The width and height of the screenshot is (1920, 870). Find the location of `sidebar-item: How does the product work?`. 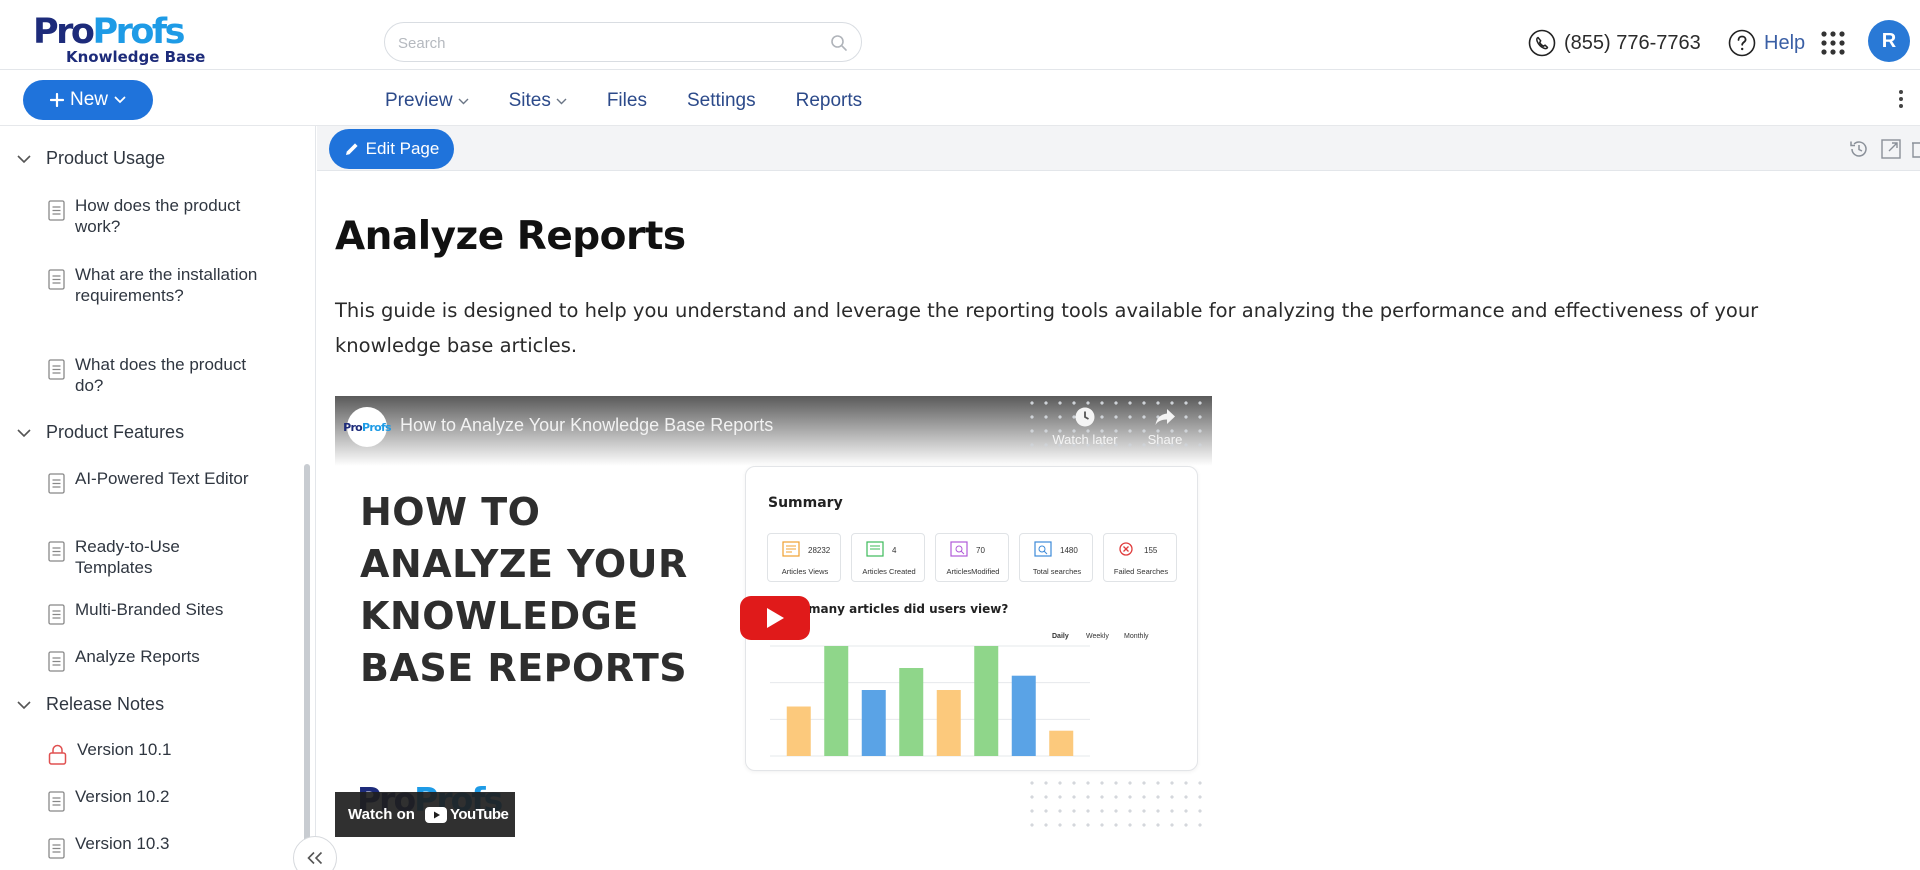

sidebar-item: How does the product work? is located at coordinates (153, 216).